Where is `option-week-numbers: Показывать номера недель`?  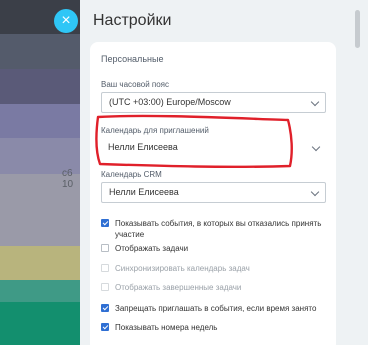 option-week-numbers: Показывать номера недель is located at coordinates (216, 327).